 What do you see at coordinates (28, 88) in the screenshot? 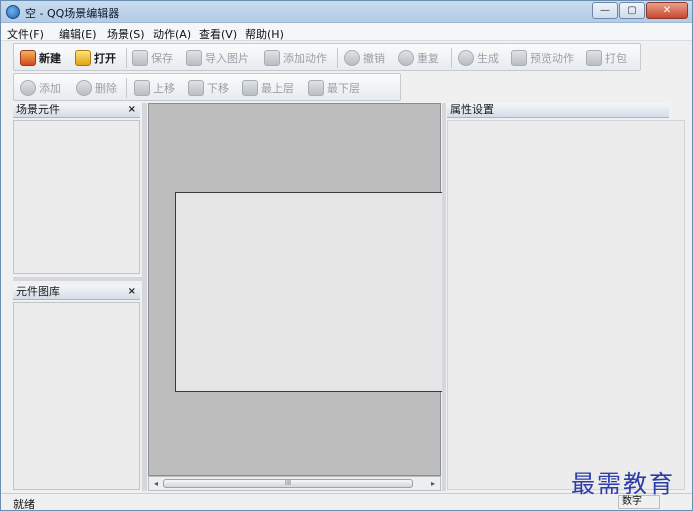
I see `add-check-icon` at bounding box center [28, 88].